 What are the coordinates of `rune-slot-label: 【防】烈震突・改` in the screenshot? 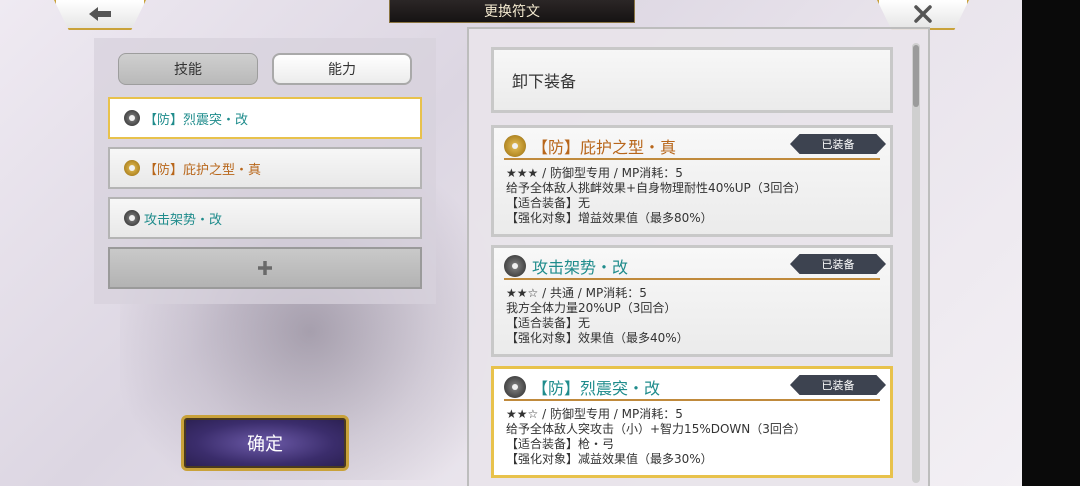 It's located at (196, 120).